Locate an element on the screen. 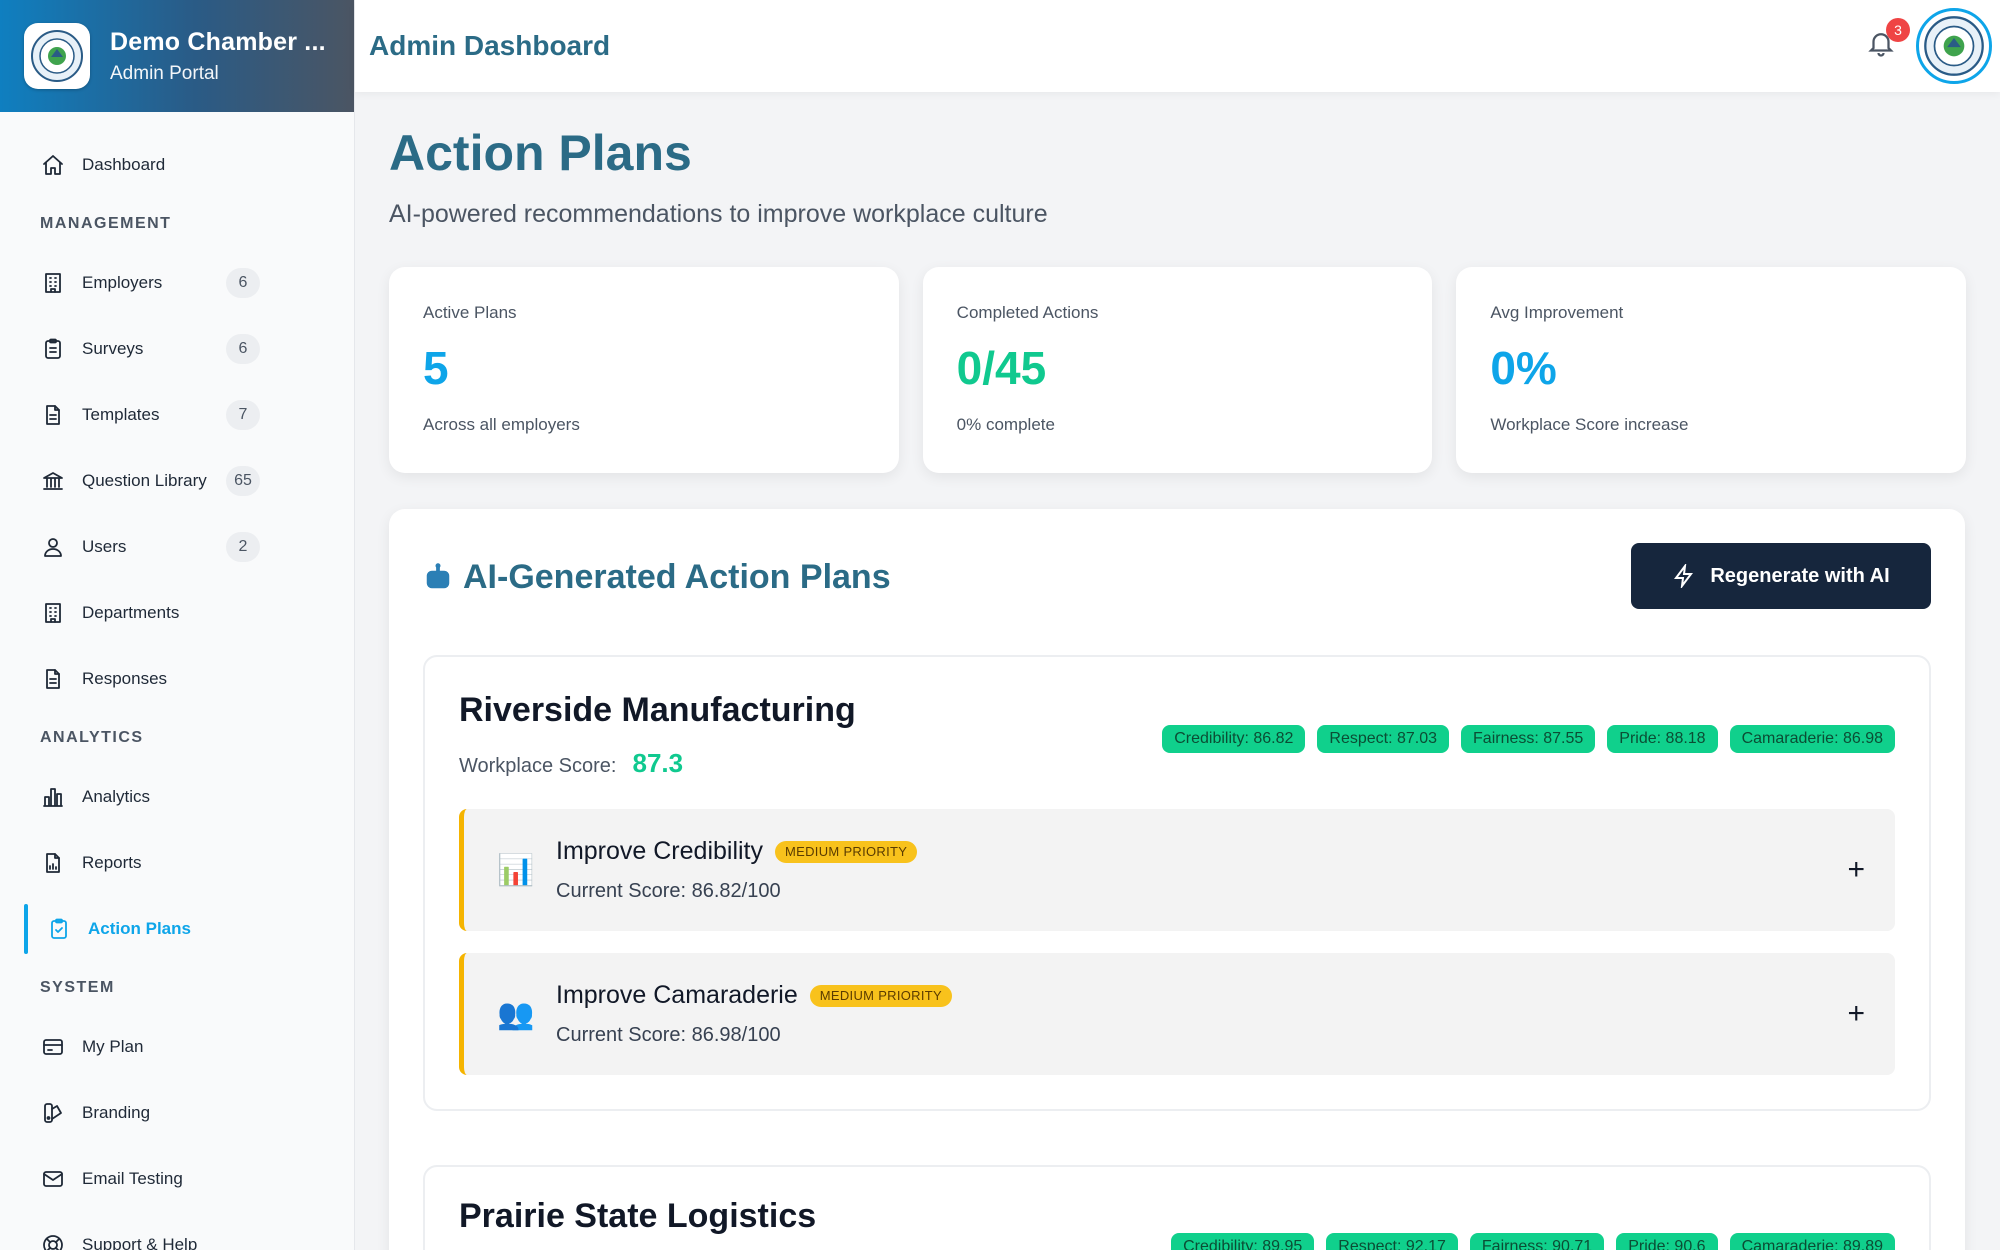 The image size is (2000, 1250). dimension-badge-fairness: Fairness: 87.55 is located at coordinates (1528, 739).